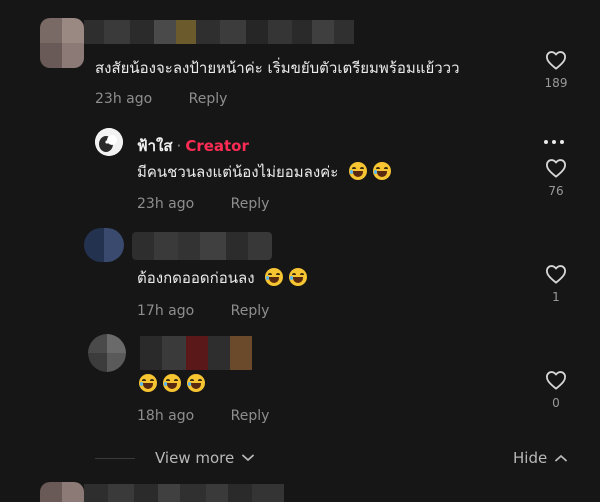 The image size is (600, 502). What do you see at coordinates (238, 172) in the screenshot?
I see `comment-text-content: มีคนชวนลงแต่น้องไม่ยอมลงค่ะ` at bounding box center [238, 172].